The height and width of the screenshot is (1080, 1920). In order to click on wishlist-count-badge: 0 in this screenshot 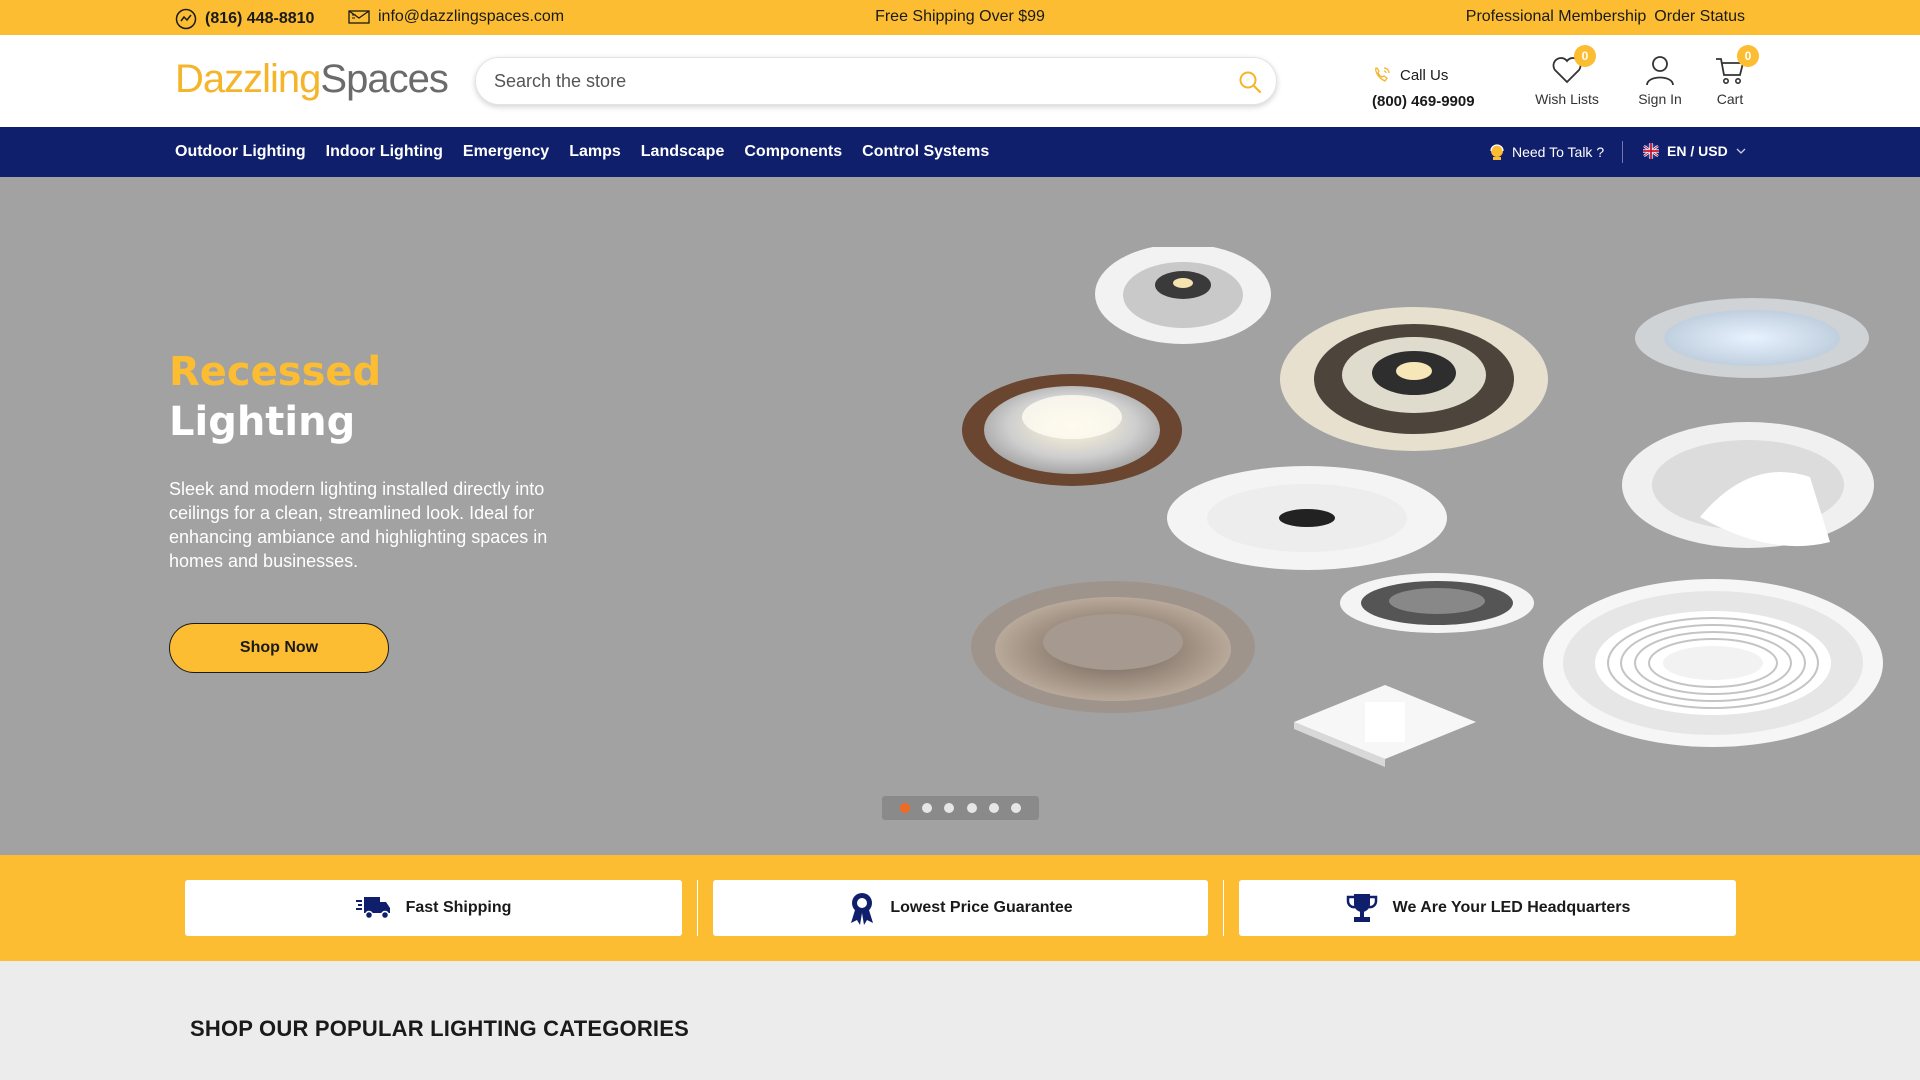, I will do `click(1585, 56)`.